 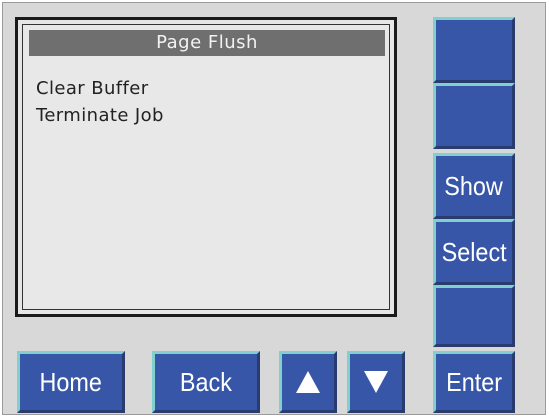 What do you see at coordinates (92, 88) in the screenshot?
I see `menu-item-clear-buffer: Clear Buffer` at bounding box center [92, 88].